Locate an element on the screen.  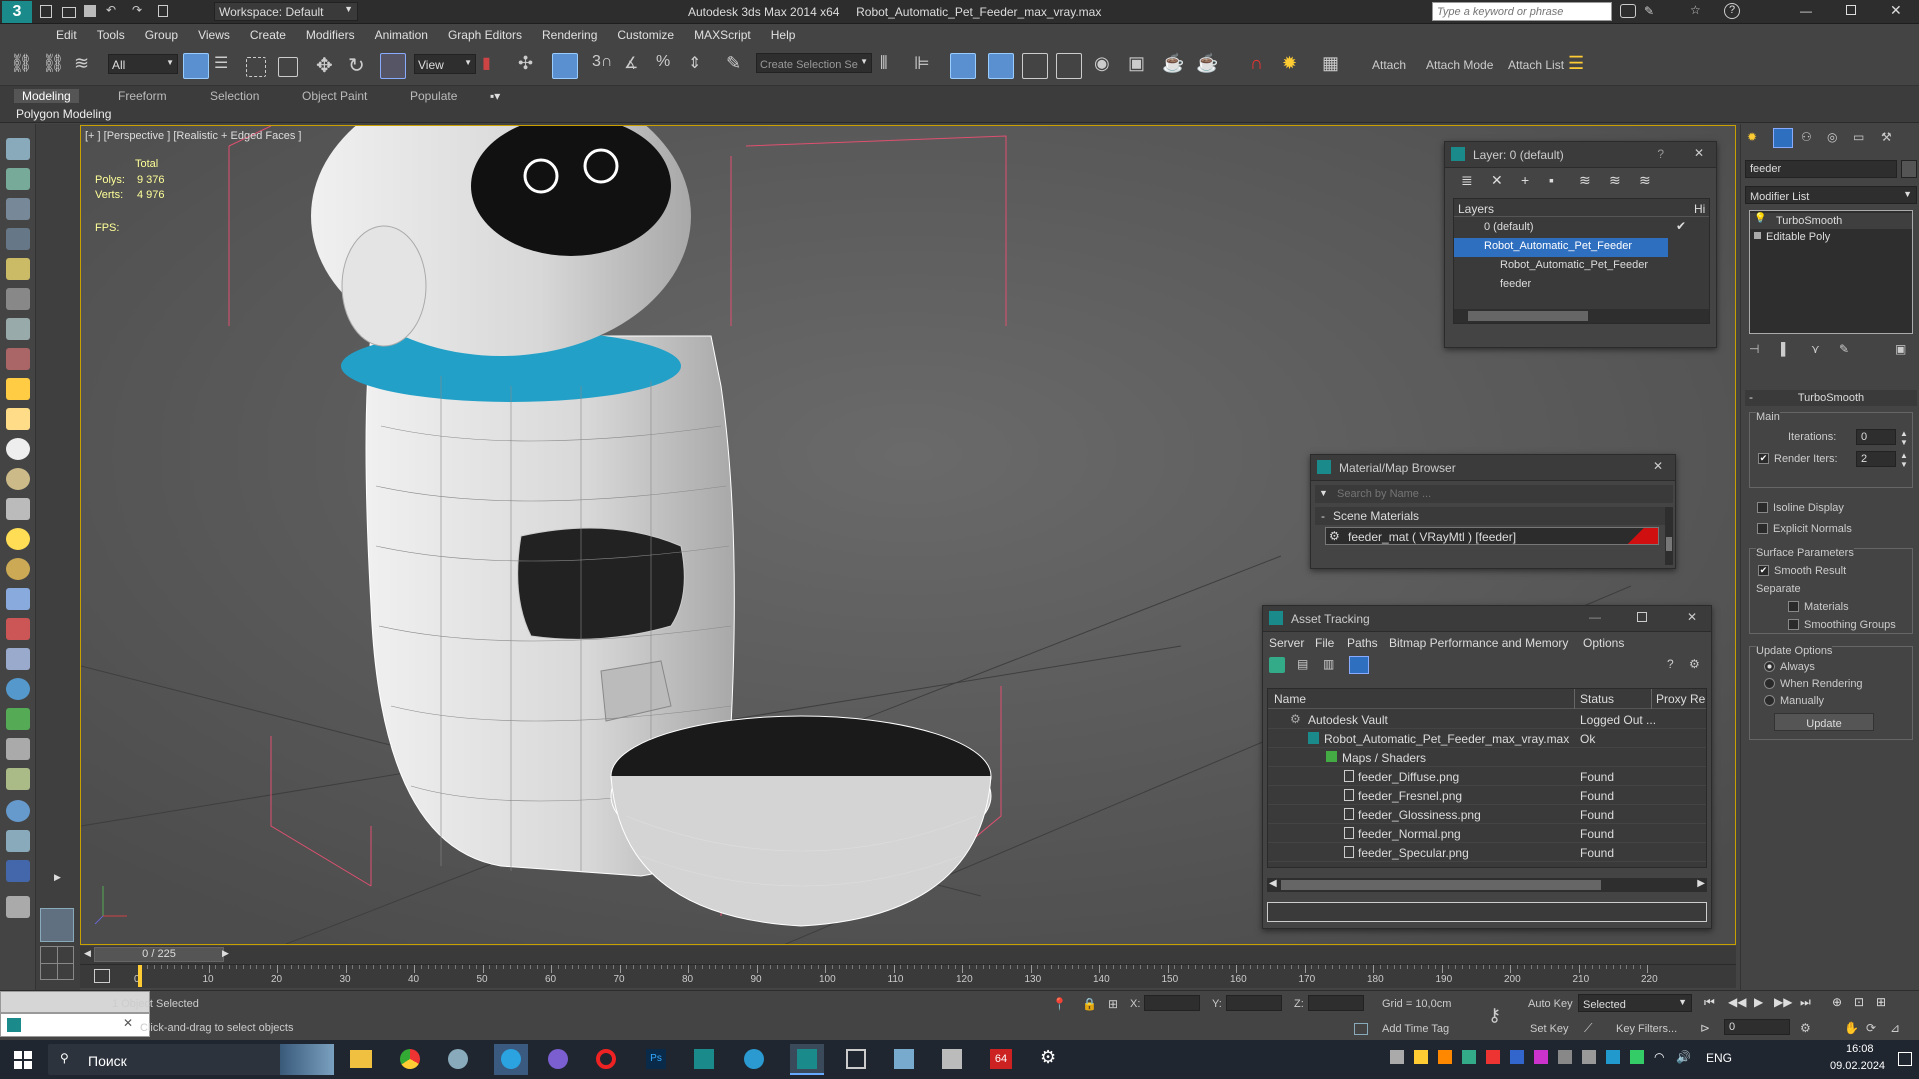
zoom-region-icon: ⊡ is located at coordinates (1859, 1002).